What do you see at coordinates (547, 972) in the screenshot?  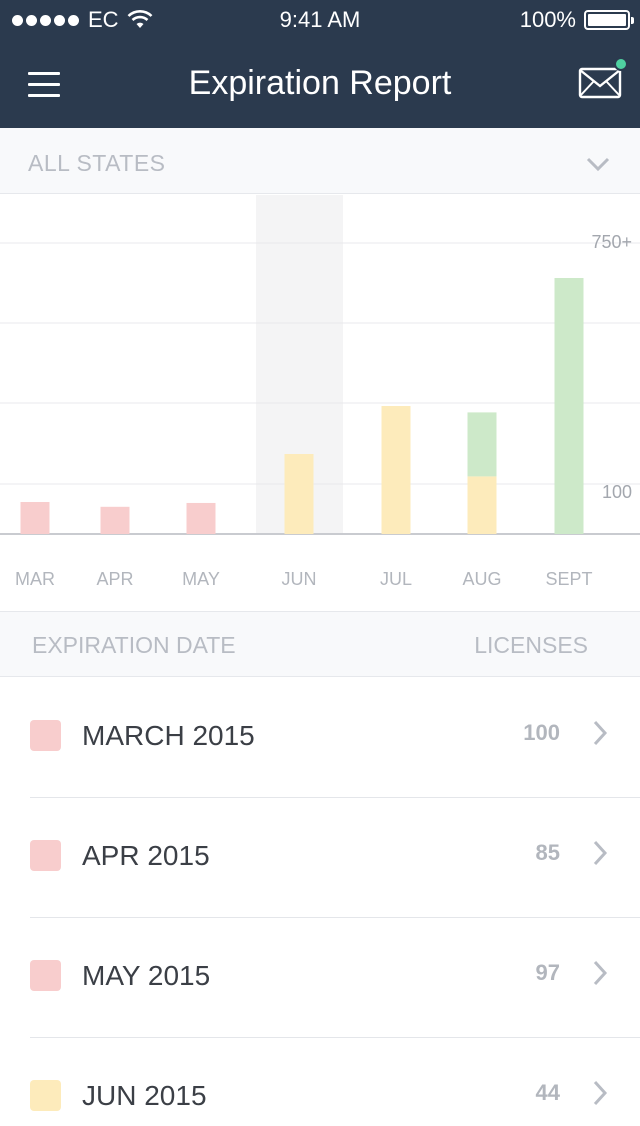 I see `license-count: 97` at bounding box center [547, 972].